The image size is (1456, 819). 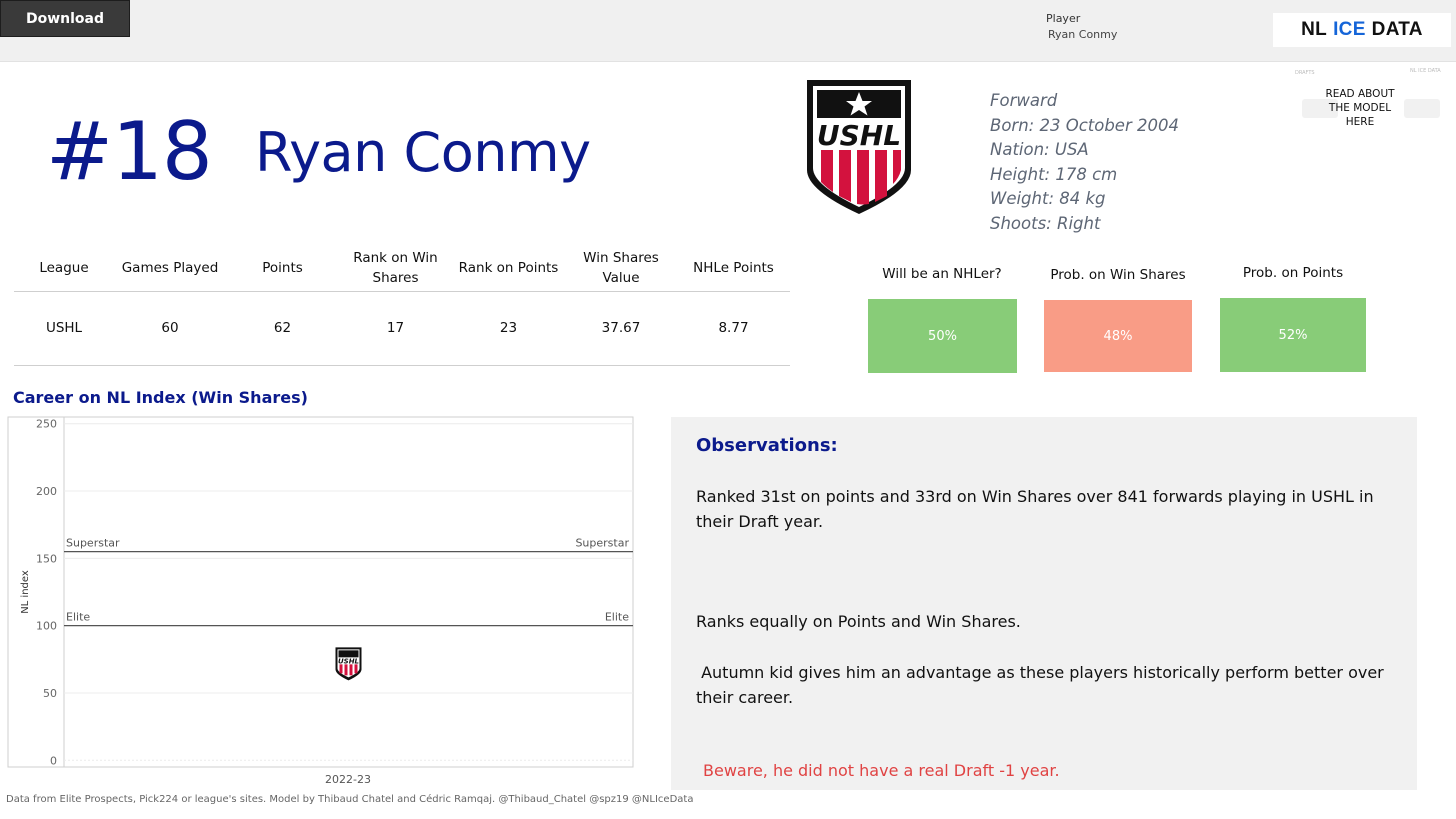 What do you see at coordinates (733, 328) in the screenshot?
I see `stats-cell-nhle: 8.77` at bounding box center [733, 328].